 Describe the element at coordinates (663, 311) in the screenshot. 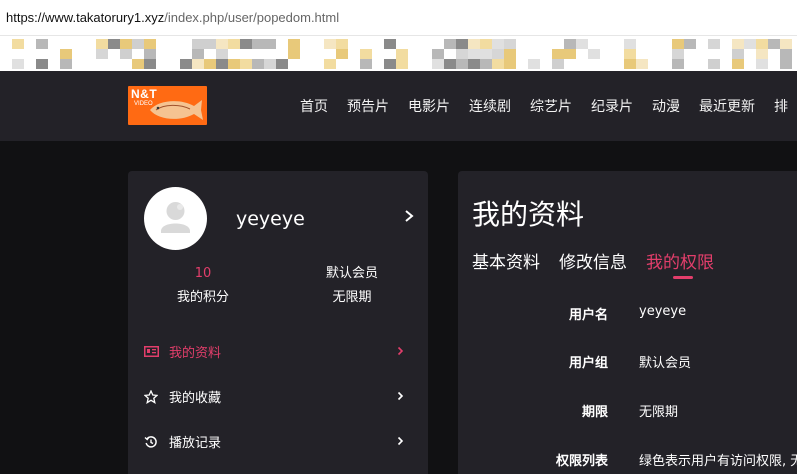

I see `info-value: yeyeye` at that location.